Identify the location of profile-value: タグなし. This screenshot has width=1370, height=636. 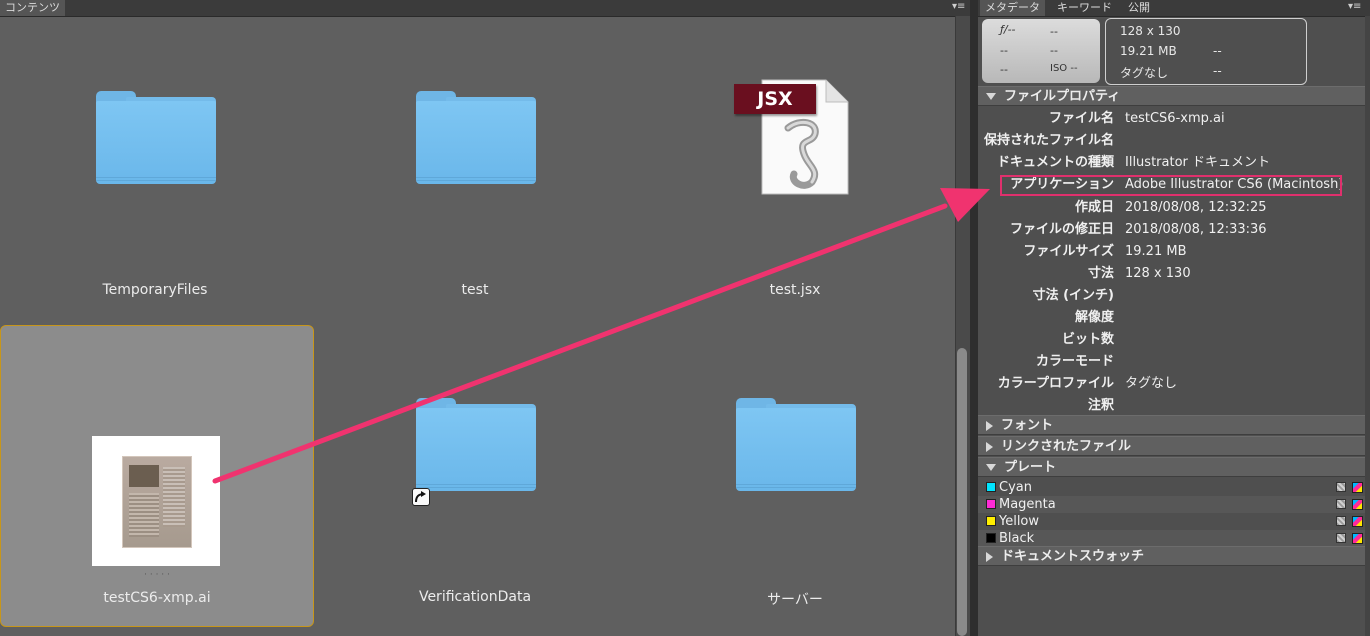
(1144, 73).